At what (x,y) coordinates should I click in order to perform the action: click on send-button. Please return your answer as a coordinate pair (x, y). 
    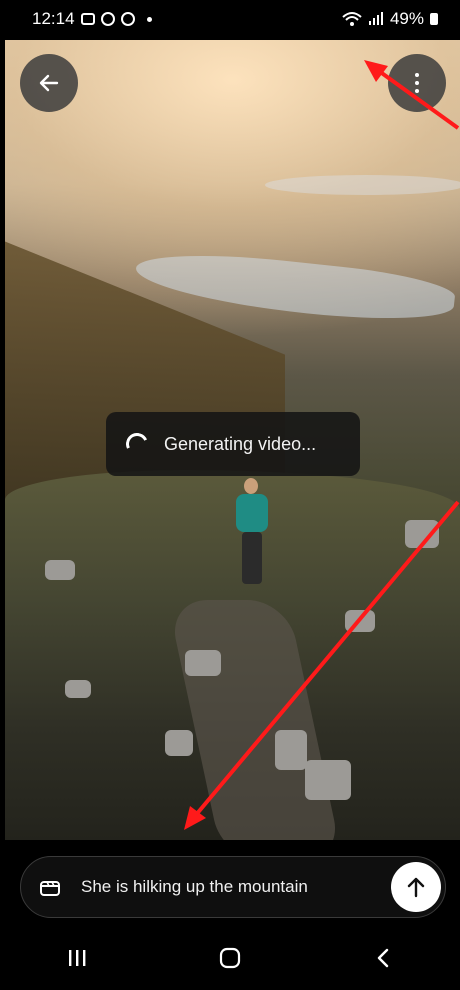
    Looking at the image, I should click on (416, 887).